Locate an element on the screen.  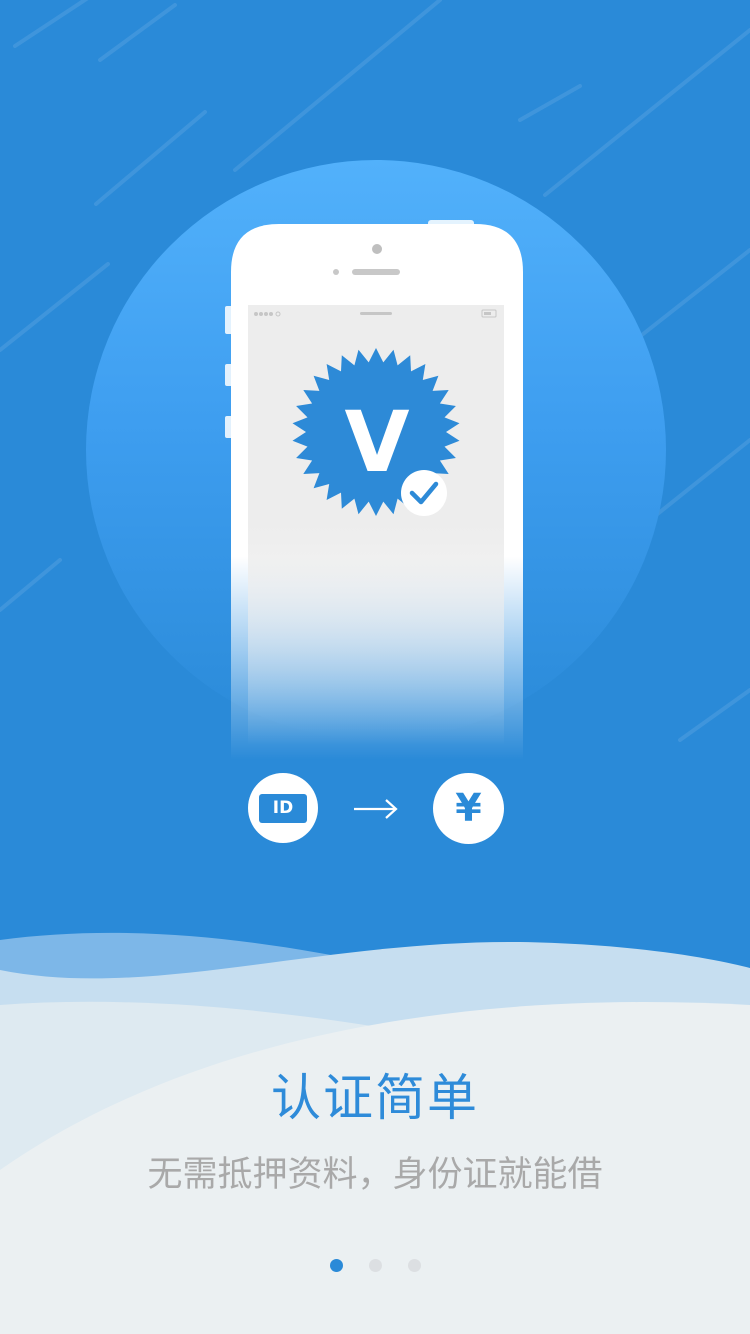
right-arrow-icon is located at coordinates (376, 809).